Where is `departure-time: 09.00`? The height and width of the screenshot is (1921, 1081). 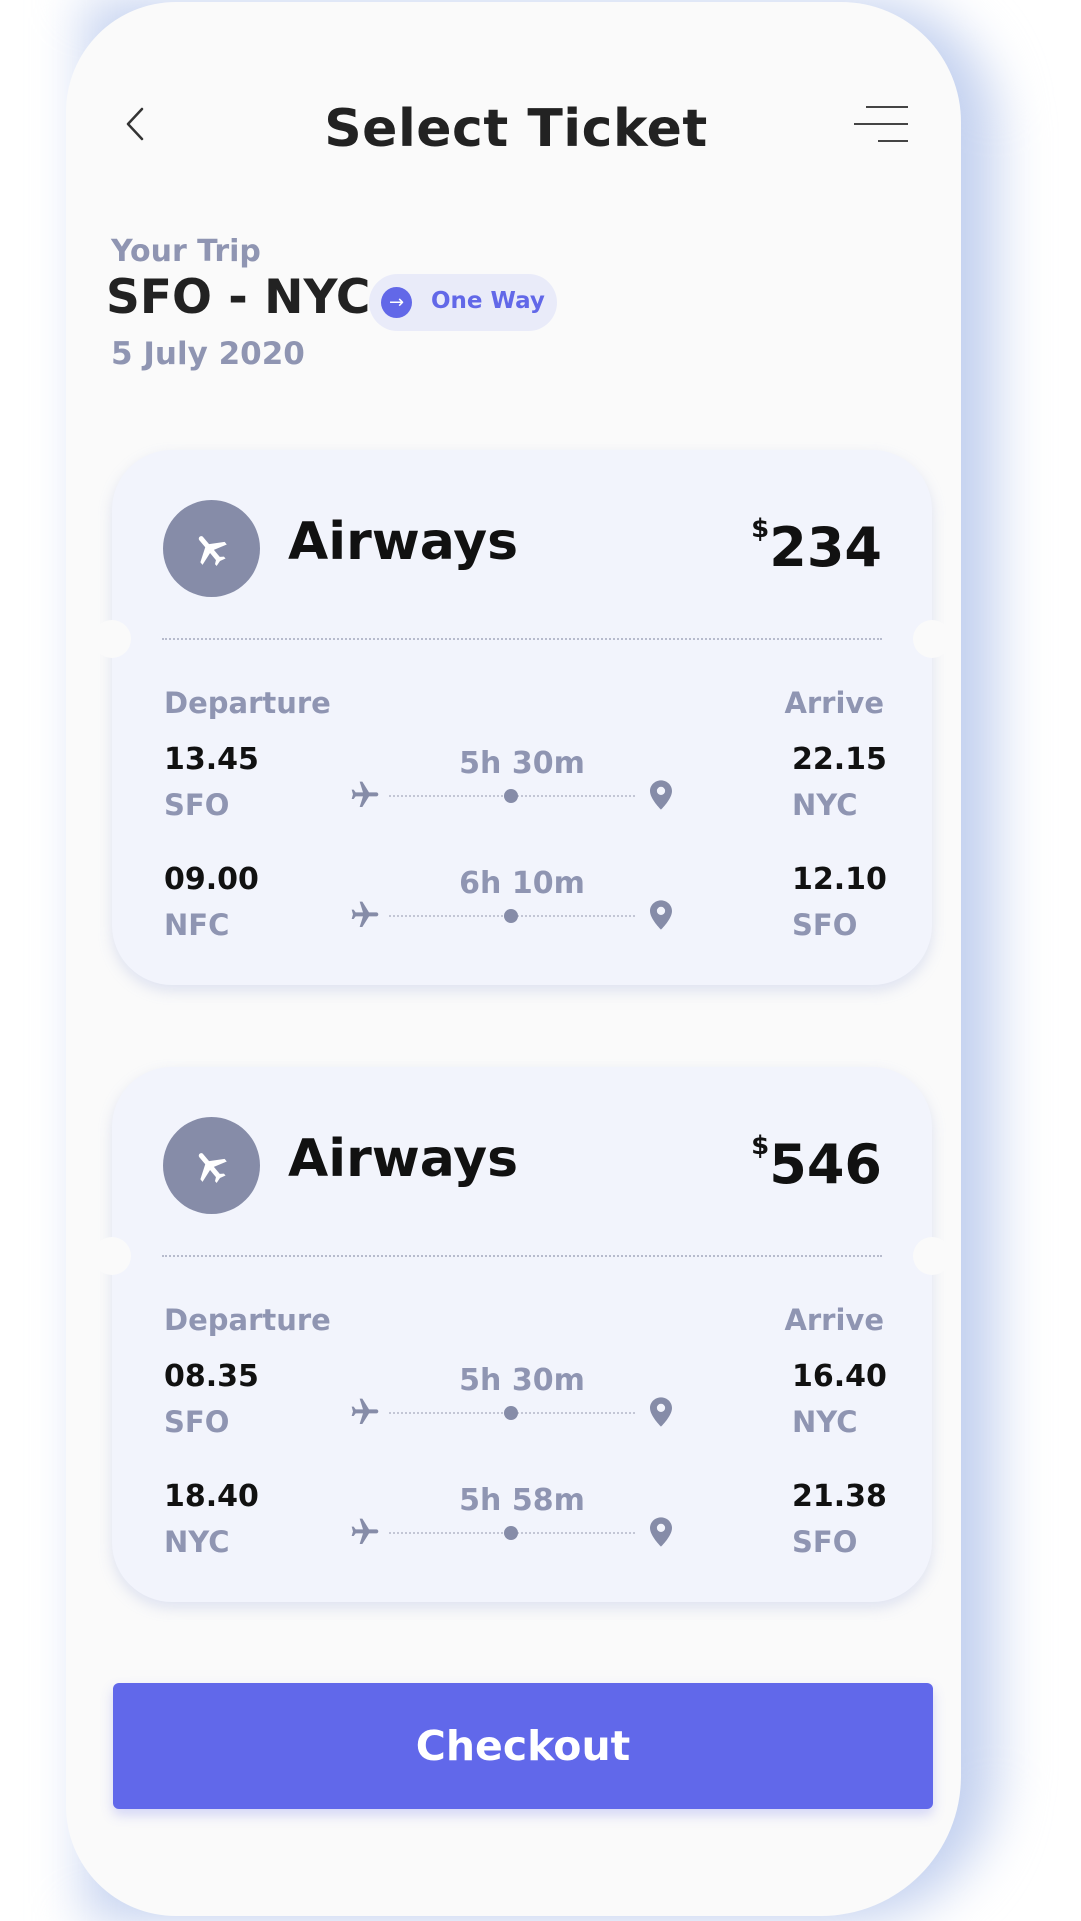 departure-time: 09.00 is located at coordinates (211, 879).